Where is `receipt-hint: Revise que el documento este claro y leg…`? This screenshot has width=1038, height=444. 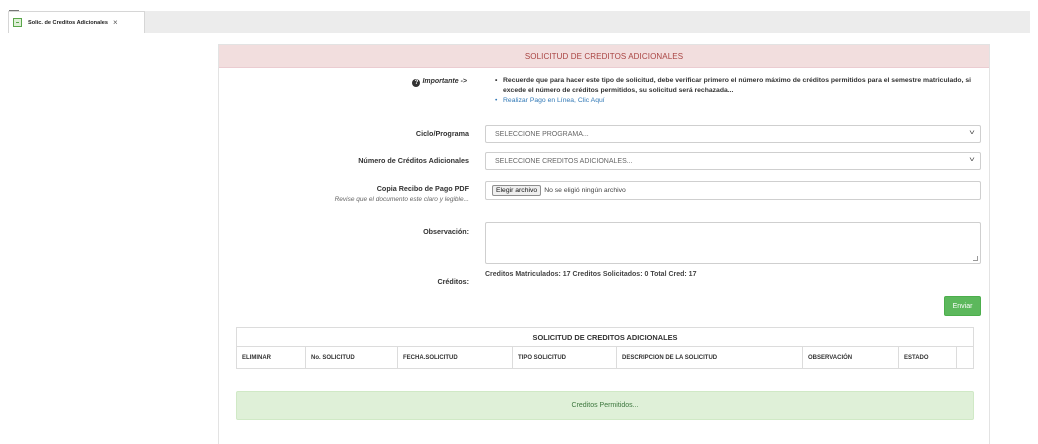 receipt-hint: Revise que el documento este claro y leg… is located at coordinates (401, 199).